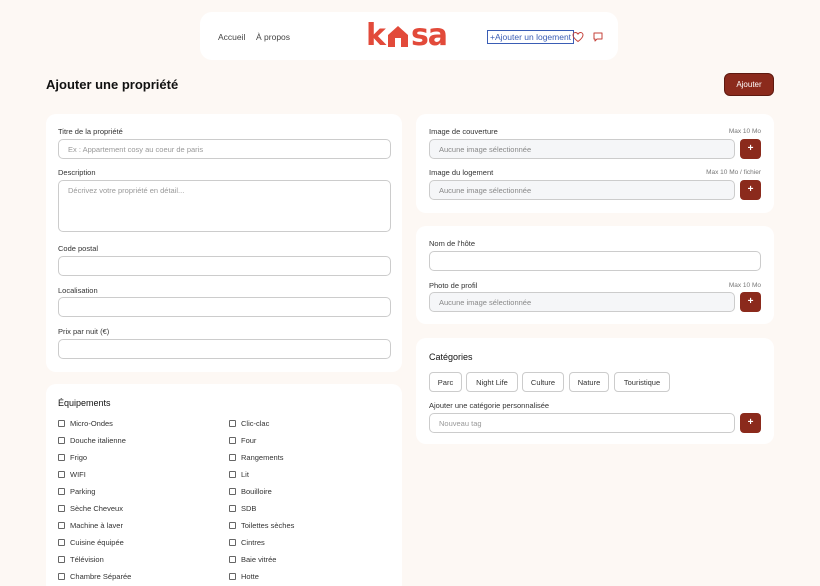 This screenshot has width=820, height=586. Describe the element at coordinates (261, 525) in the screenshot. I see `equipment-checkbox: Toilettes sèches` at that location.